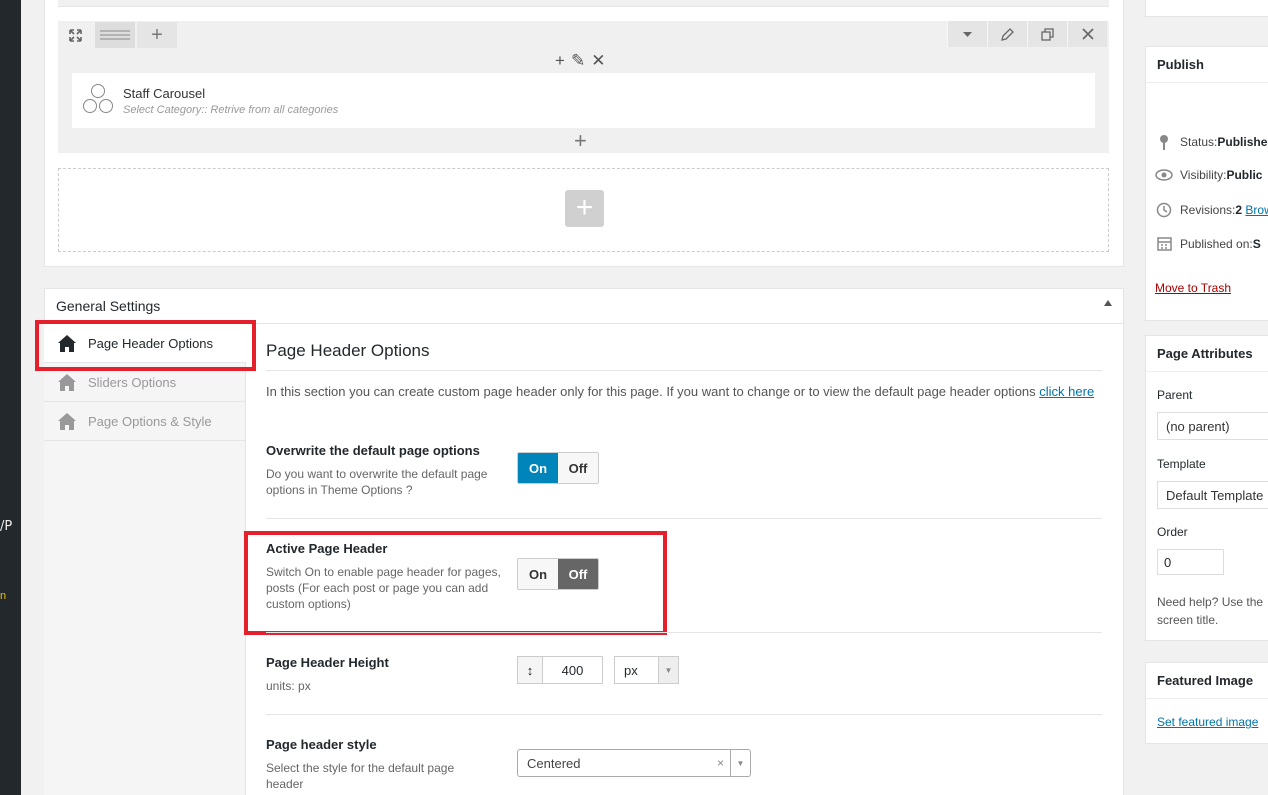 The width and height of the screenshot is (1268, 795). Describe the element at coordinates (132, 382) in the screenshot. I see `nav-label: Sliders Options` at that location.